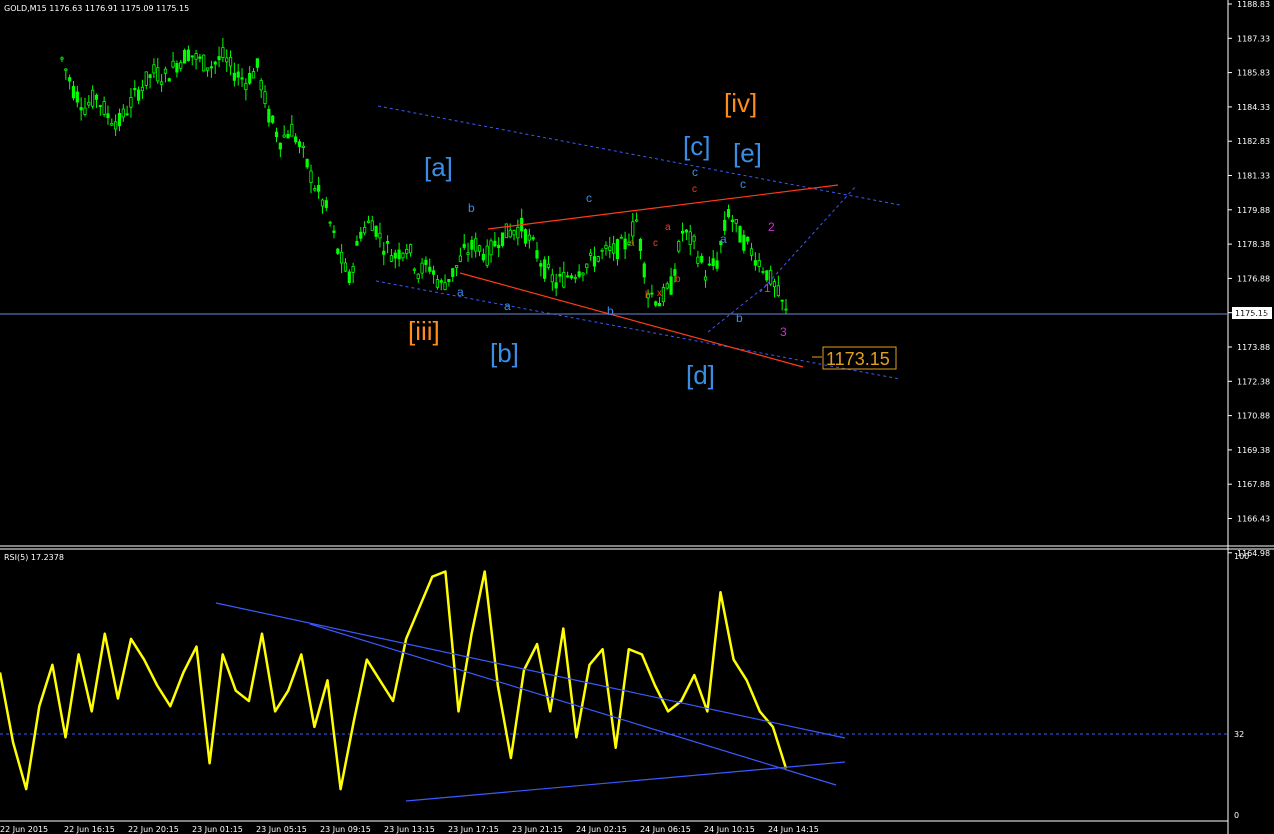  I want to click on rsi-axis-label: 0, so click(1236, 815).